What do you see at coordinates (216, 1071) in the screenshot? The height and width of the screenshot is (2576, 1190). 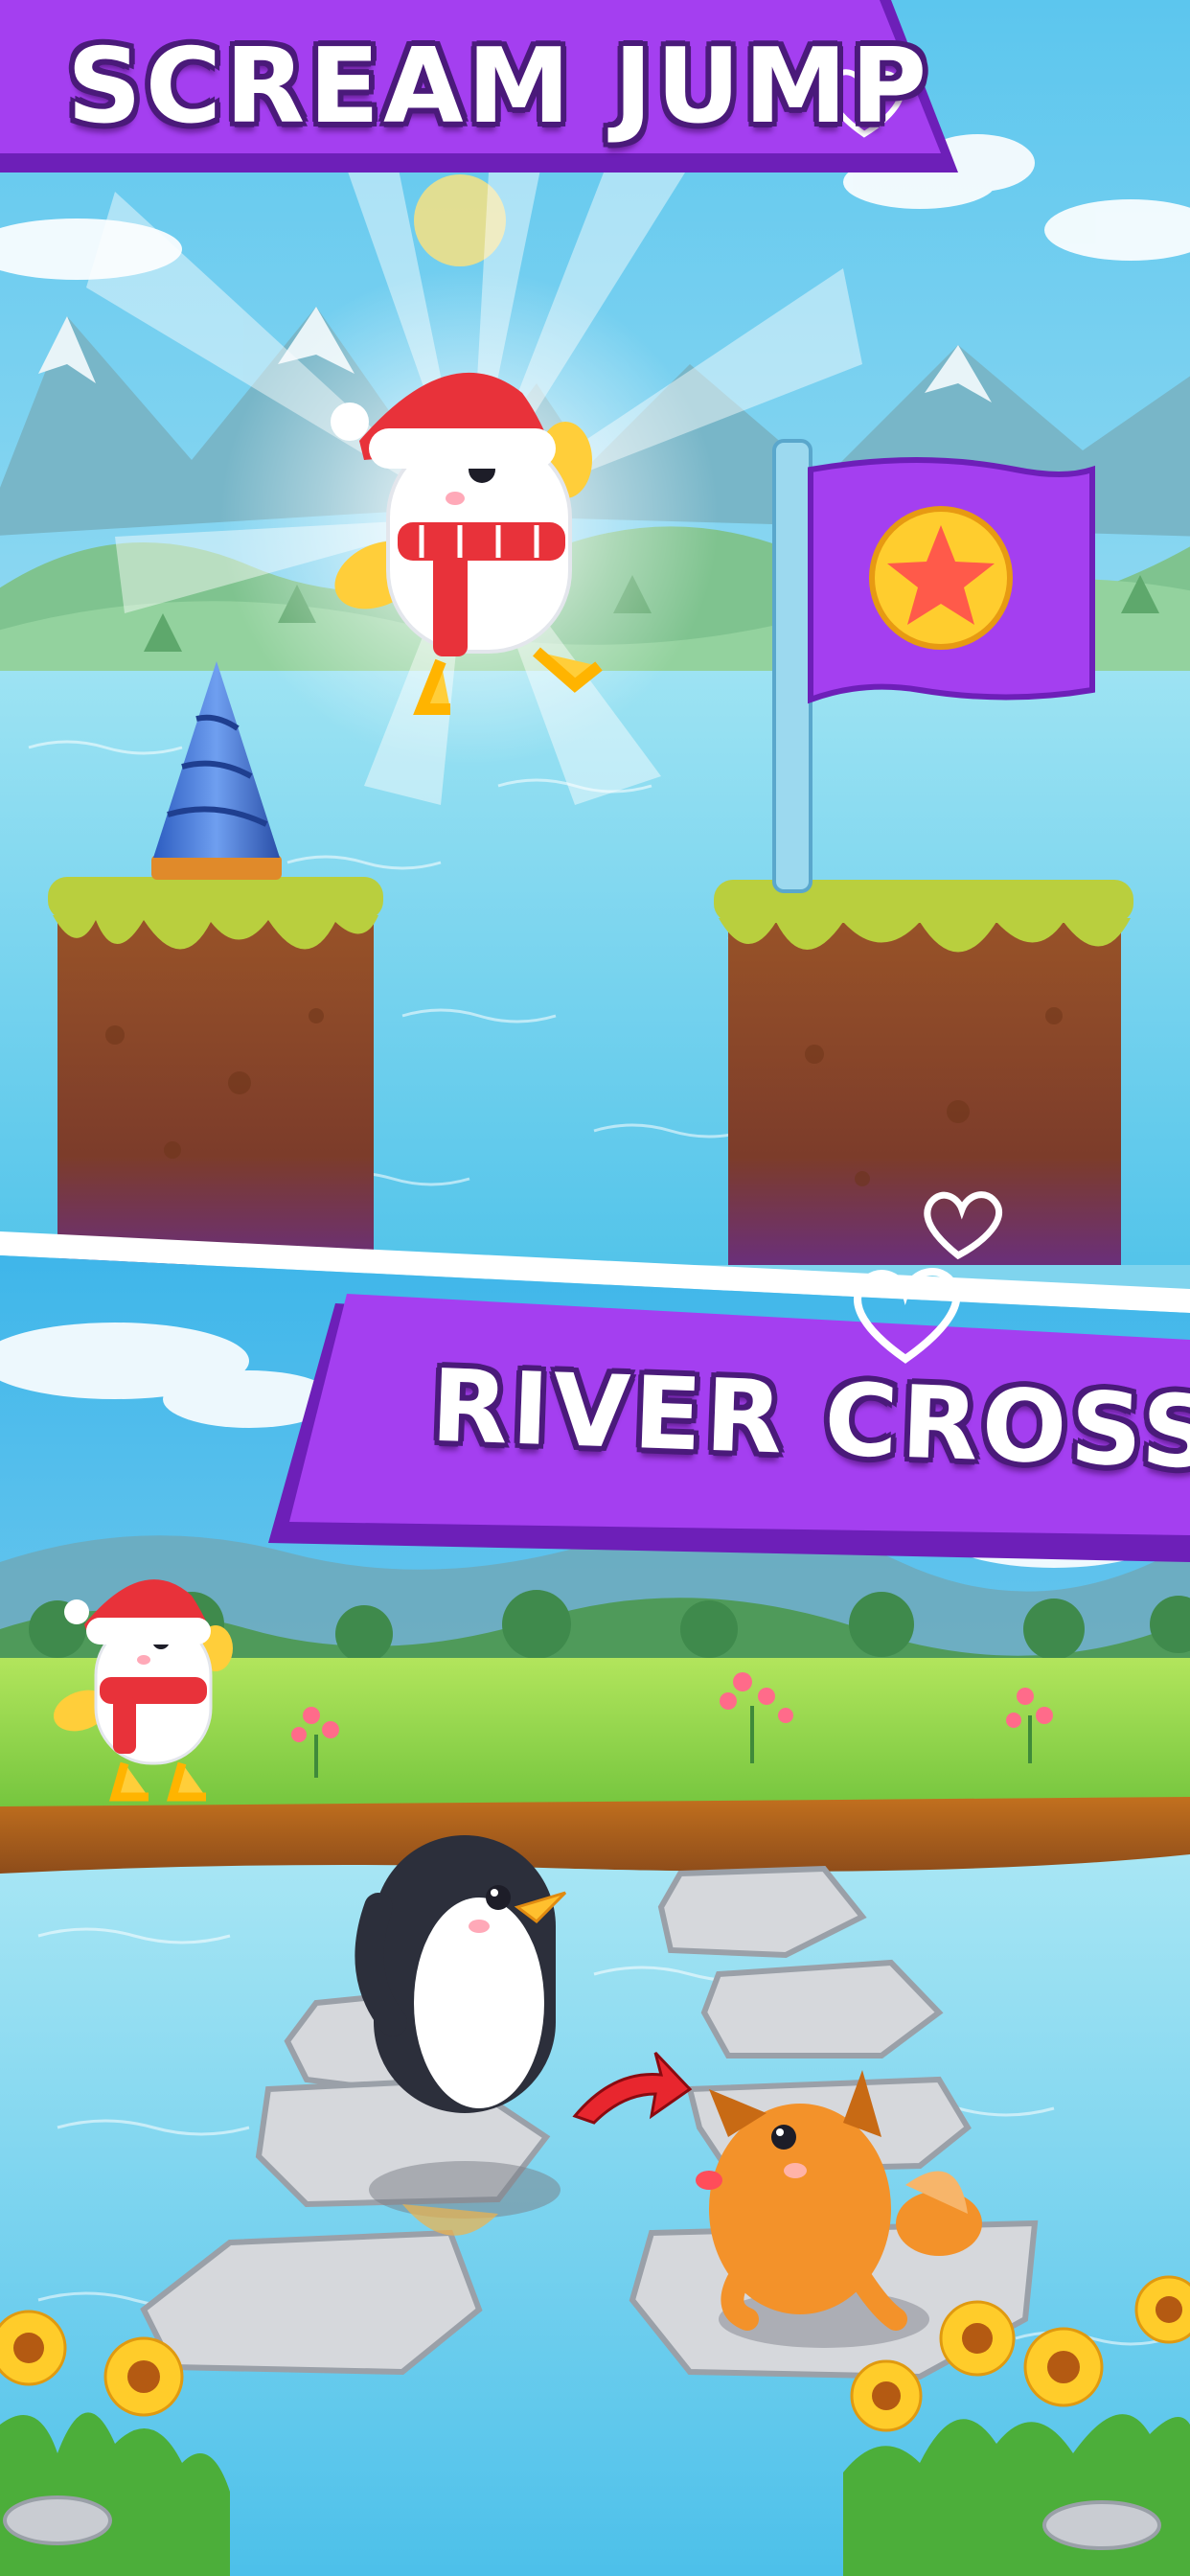 I see `left-grass-pillar` at bounding box center [216, 1071].